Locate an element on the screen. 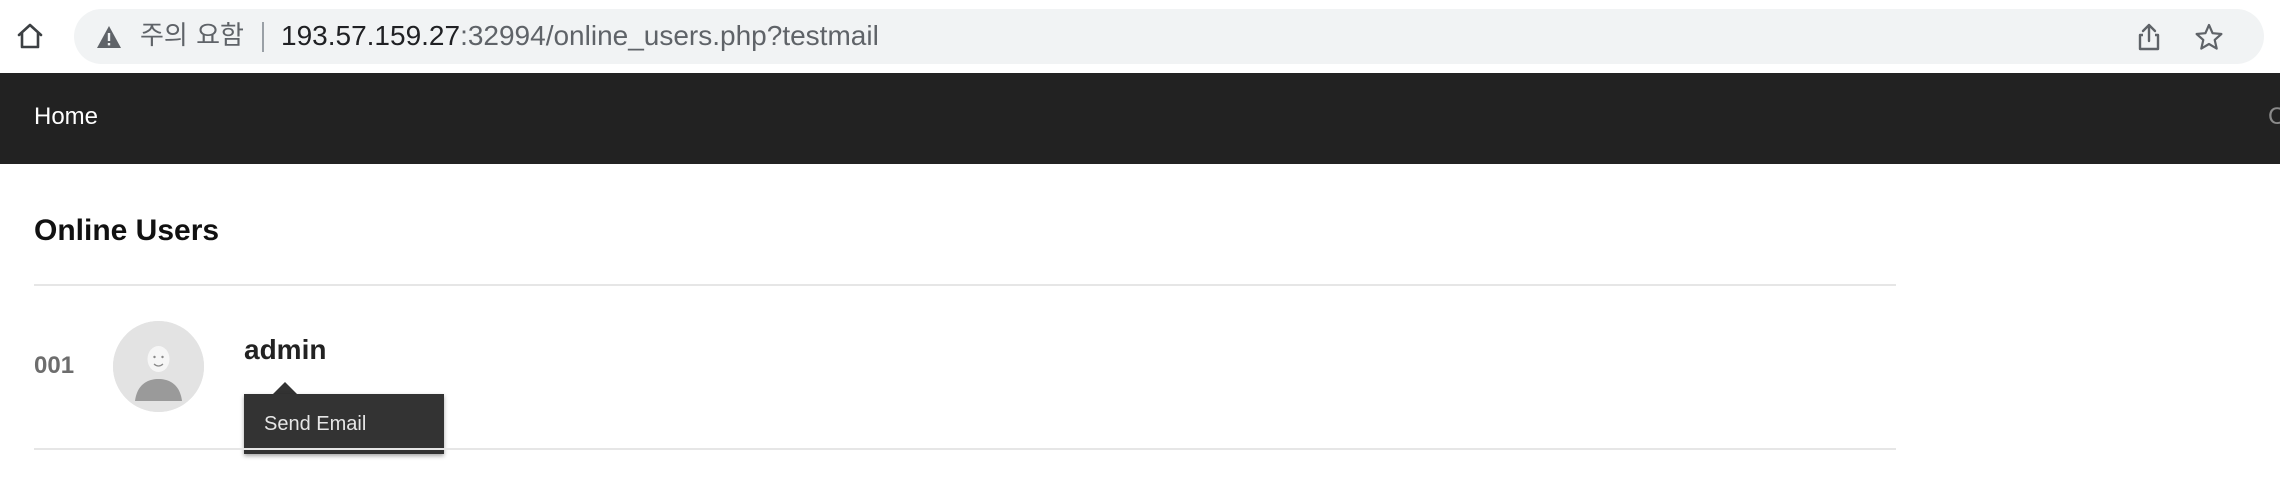  default-avatar-icon is located at coordinates (158, 366).